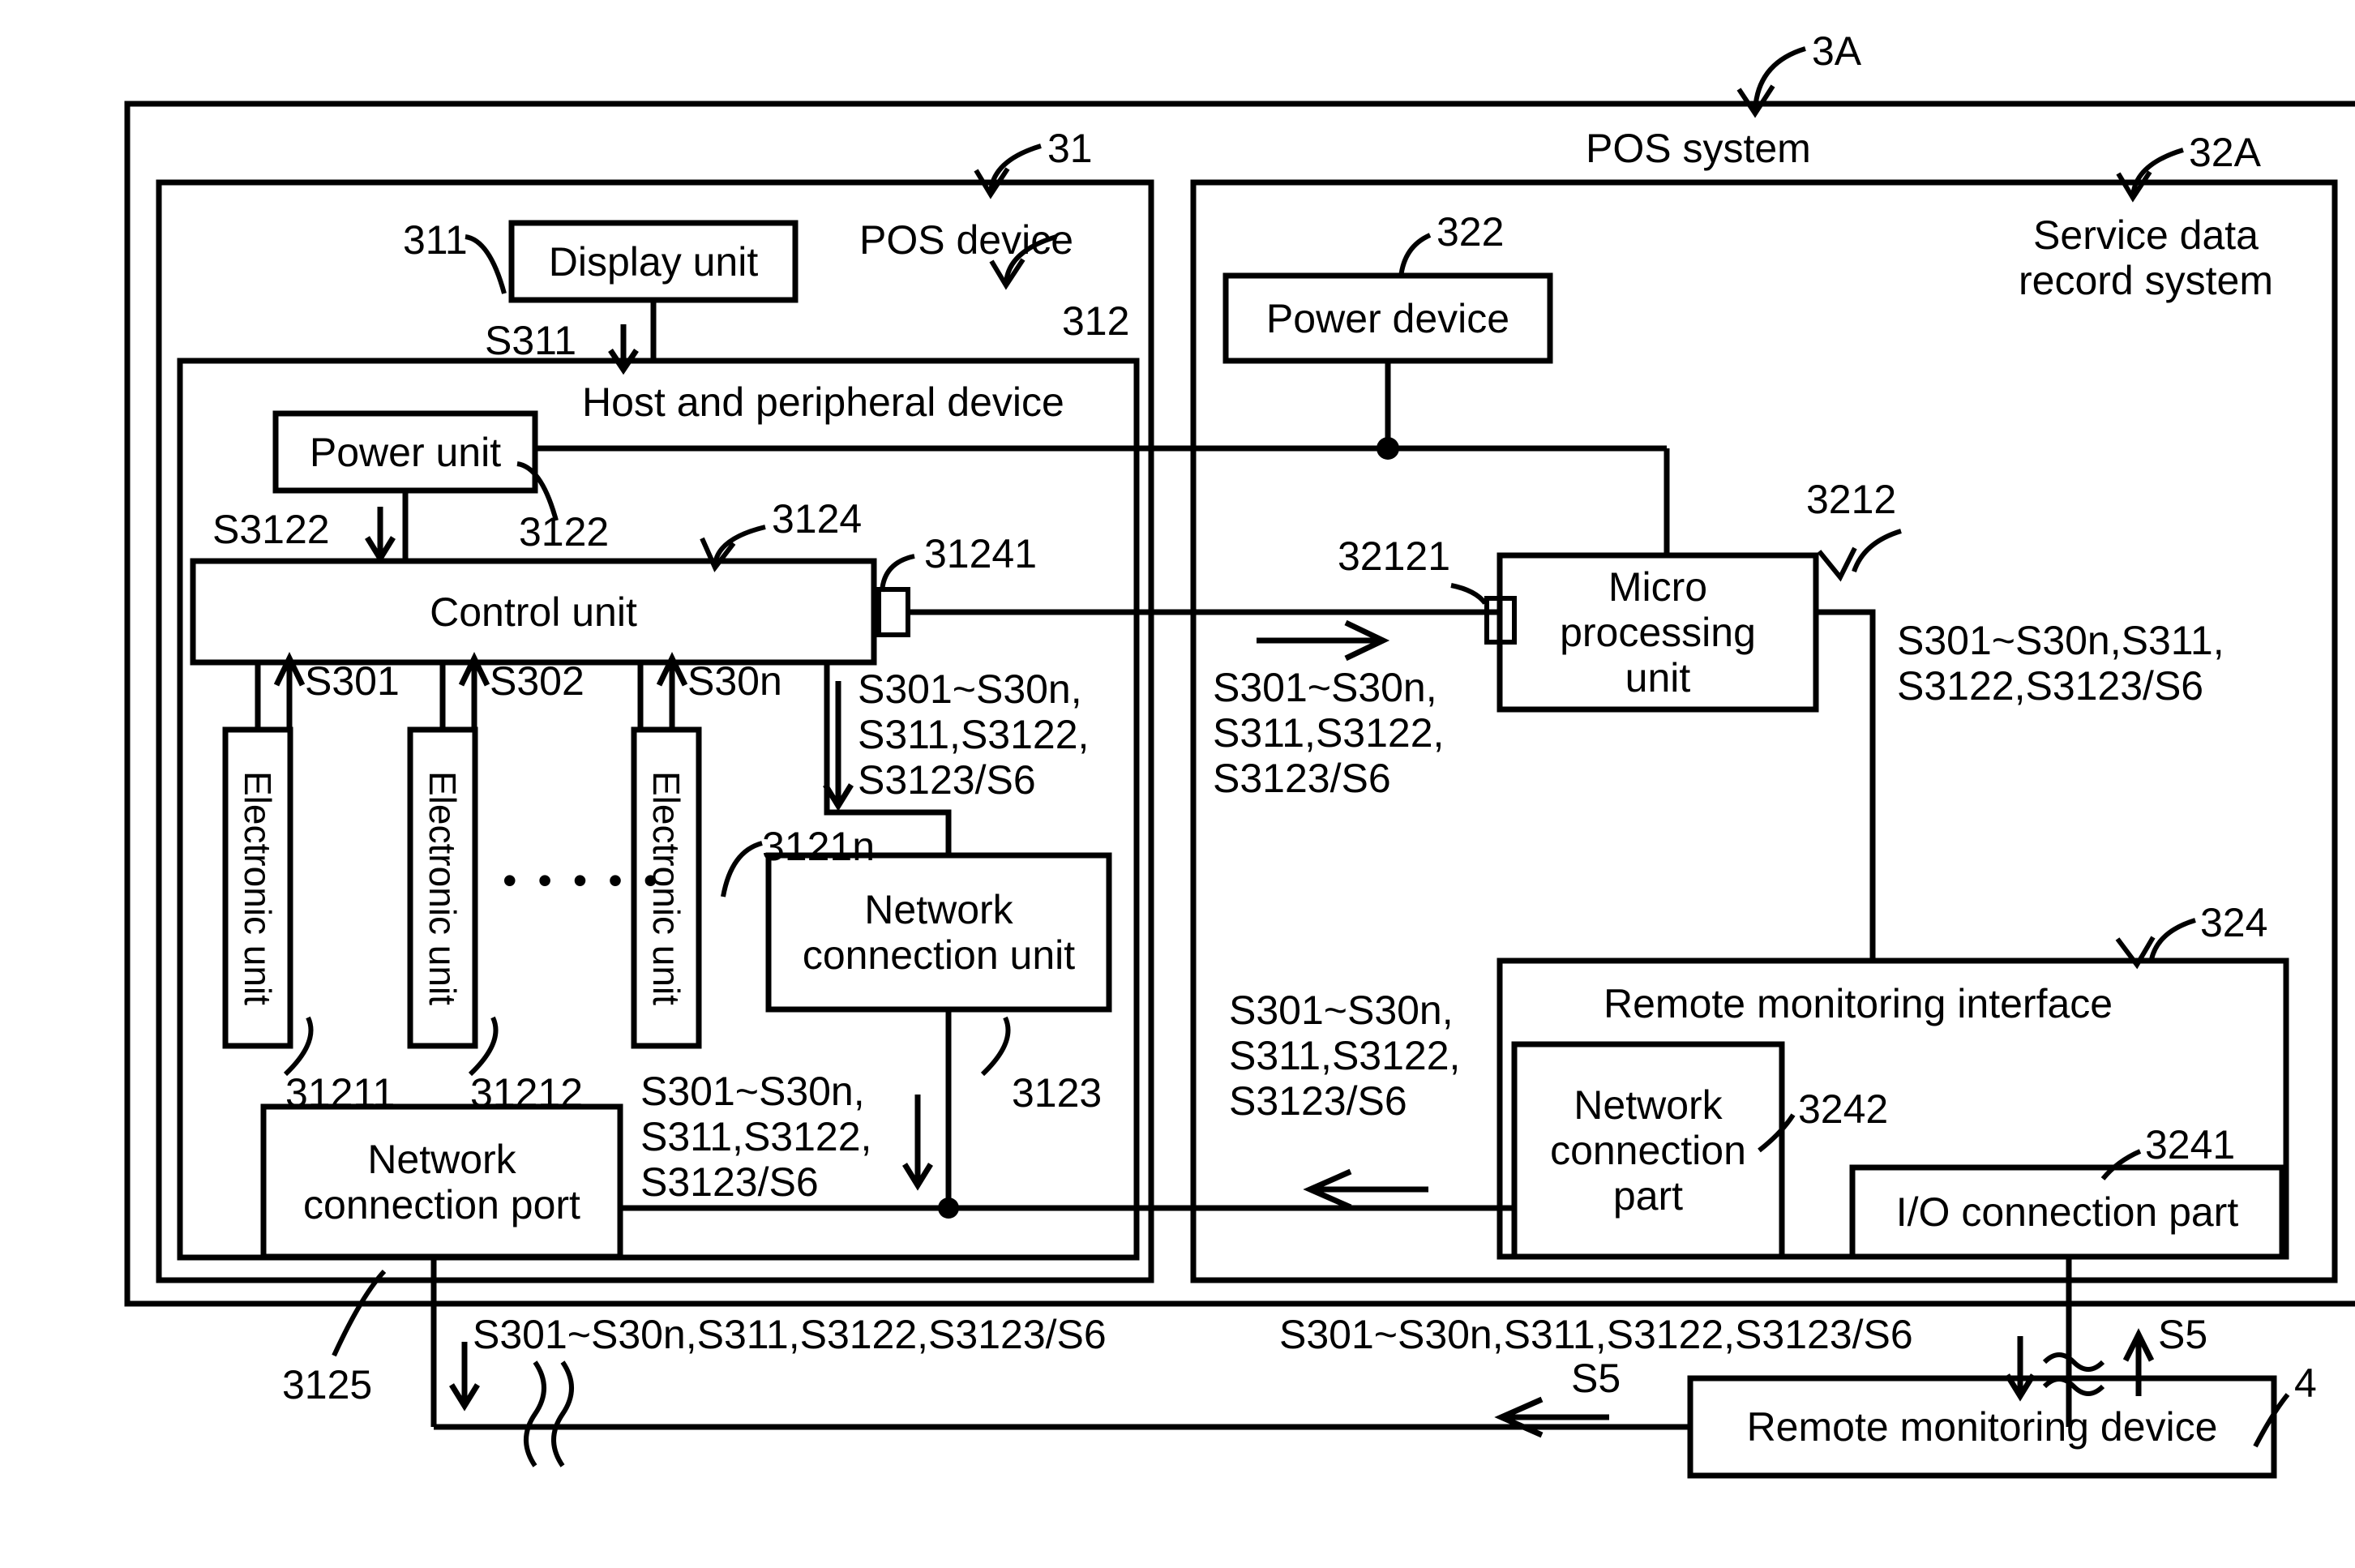 This screenshot has height=1568, width=2355. I want to click on ref-3212: 3212, so click(1851, 499).